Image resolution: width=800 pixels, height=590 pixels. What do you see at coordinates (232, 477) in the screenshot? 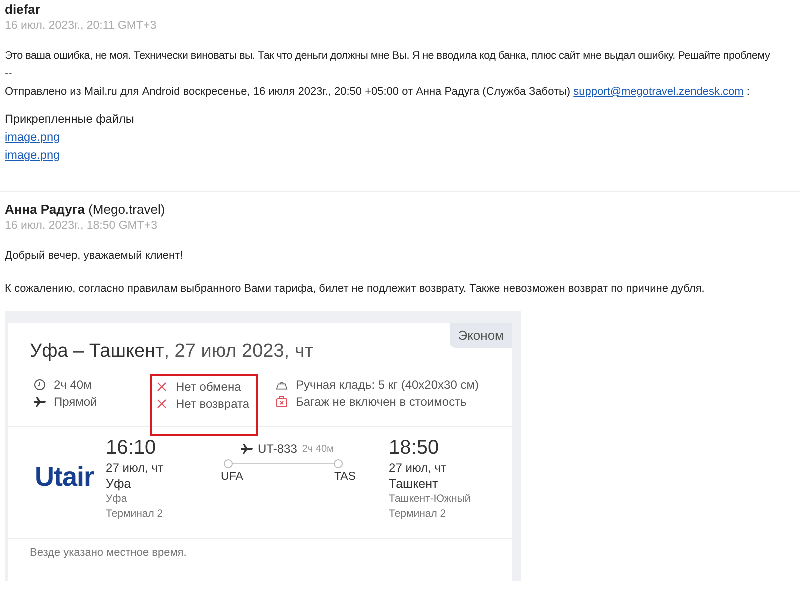
I see `origin-code: UFA` at bounding box center [232, 477].